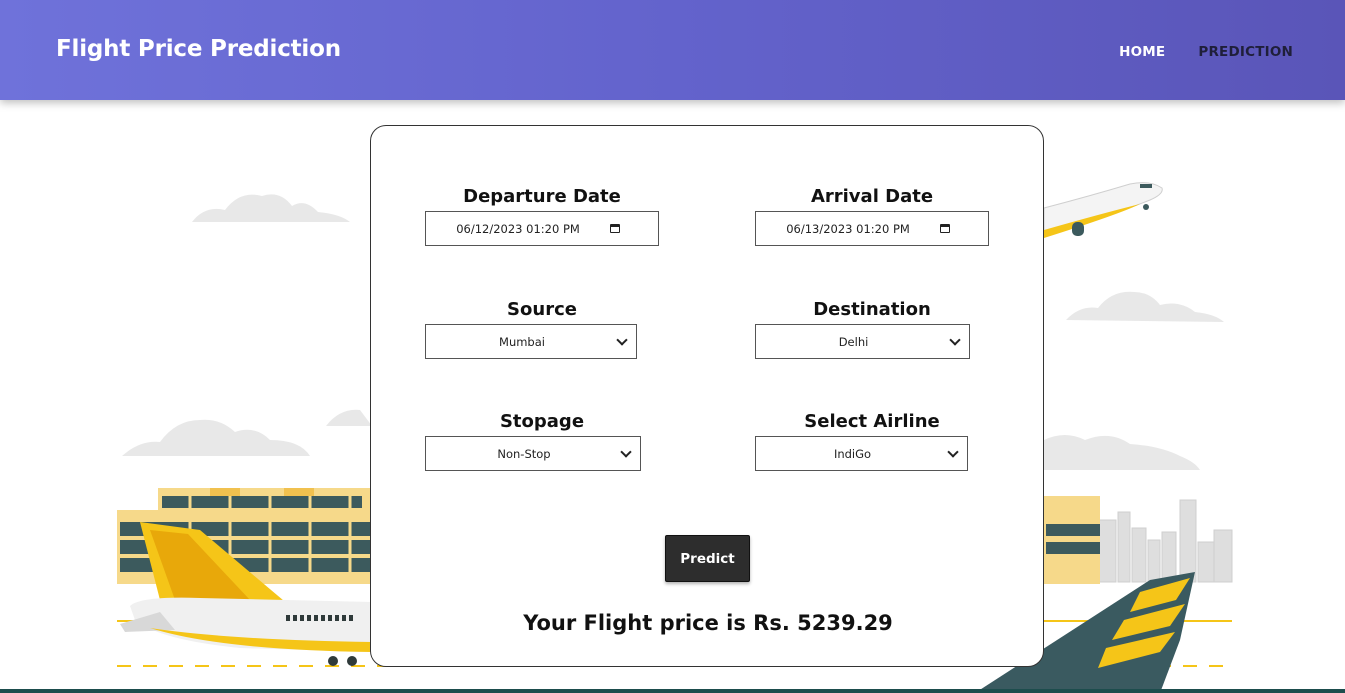  Describe the element at coordinates (872, 196) in the screenshot. I see `arrival-date-label: Arrival Date` at that location.